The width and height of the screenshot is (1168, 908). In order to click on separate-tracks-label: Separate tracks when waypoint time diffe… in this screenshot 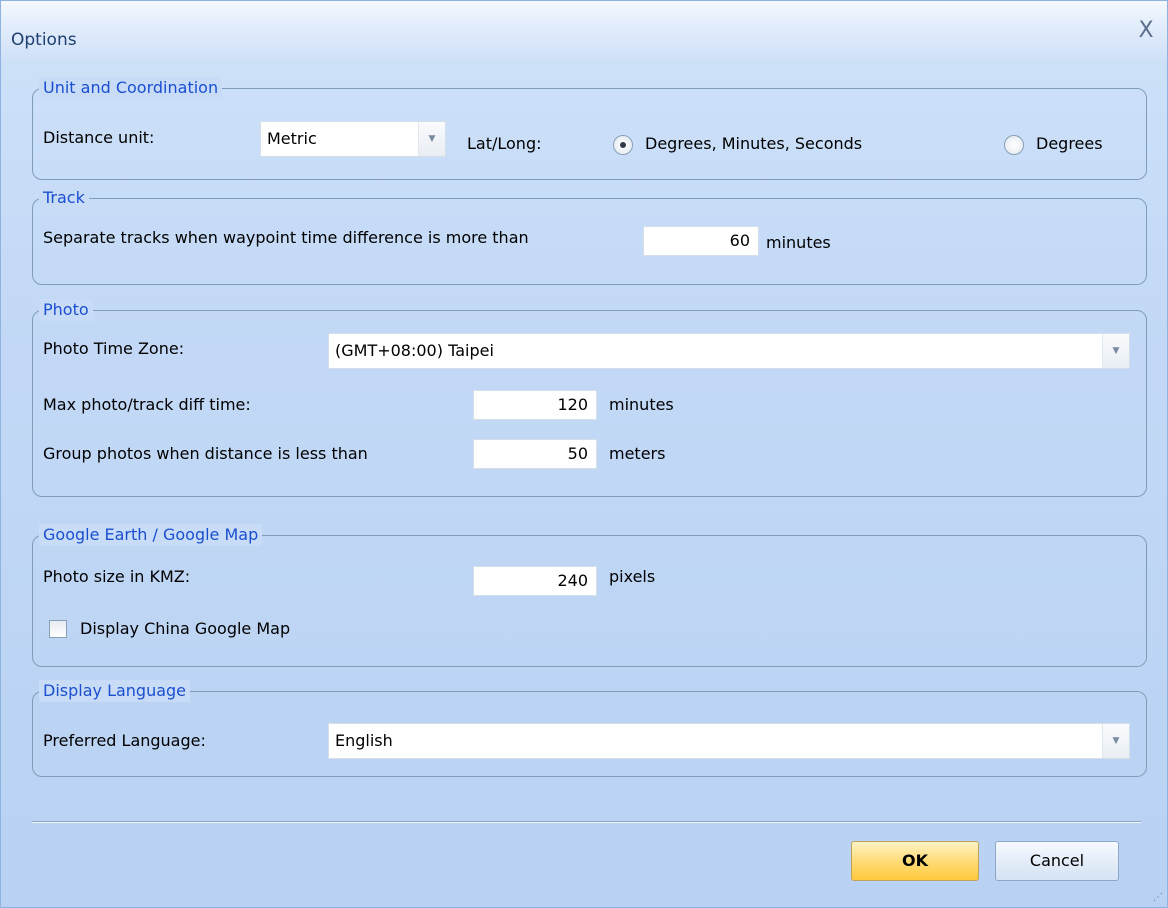, I will do `click(286, 237)`.